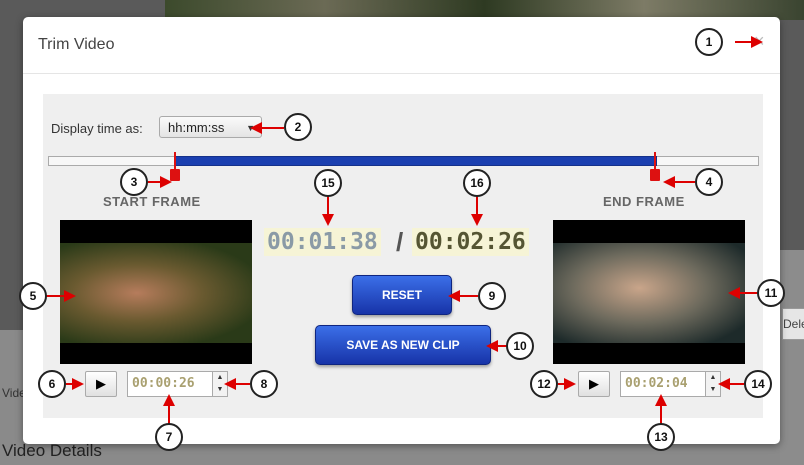  Describe the element at coordinates (264, 384) in the screenshot. I see `callout-8: 8` at that location.